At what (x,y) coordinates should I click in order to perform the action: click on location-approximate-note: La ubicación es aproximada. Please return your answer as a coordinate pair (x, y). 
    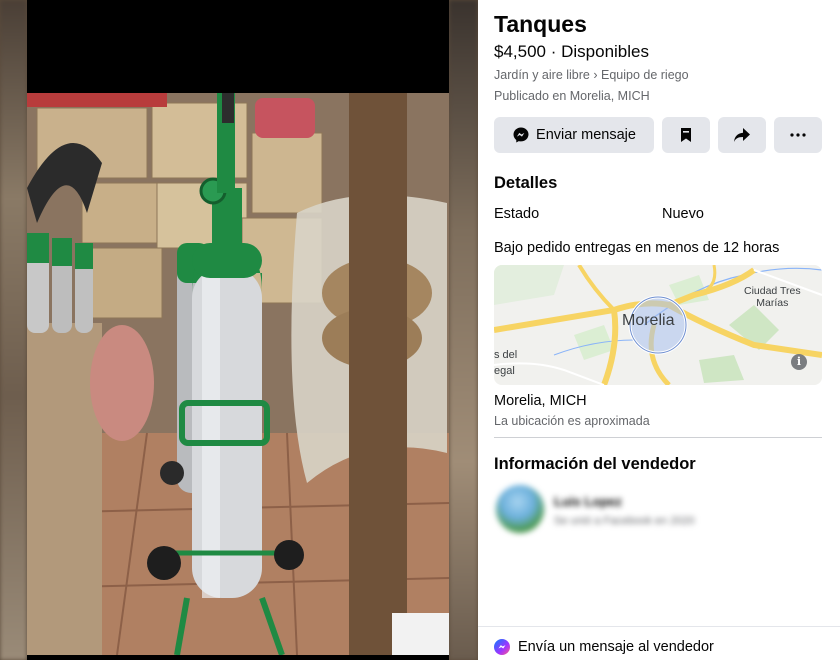
    Looking at the image, I should click on (572, 421).